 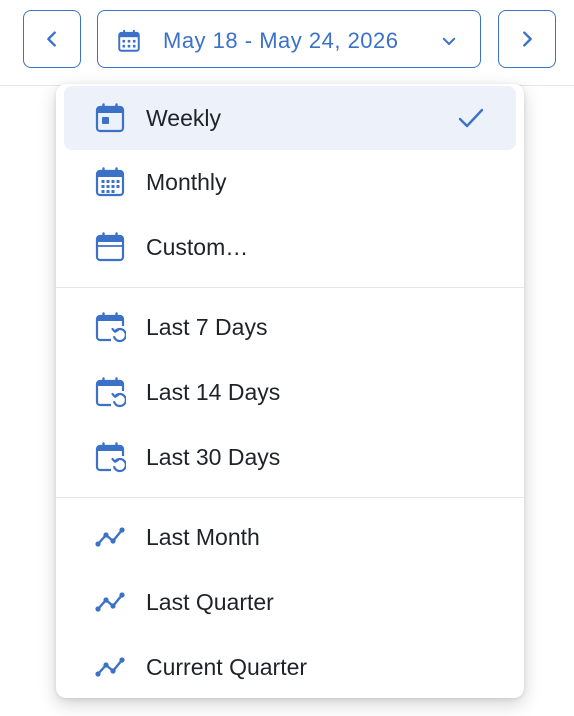 I want to click on previous-range-button, so click(x=52, y=39).